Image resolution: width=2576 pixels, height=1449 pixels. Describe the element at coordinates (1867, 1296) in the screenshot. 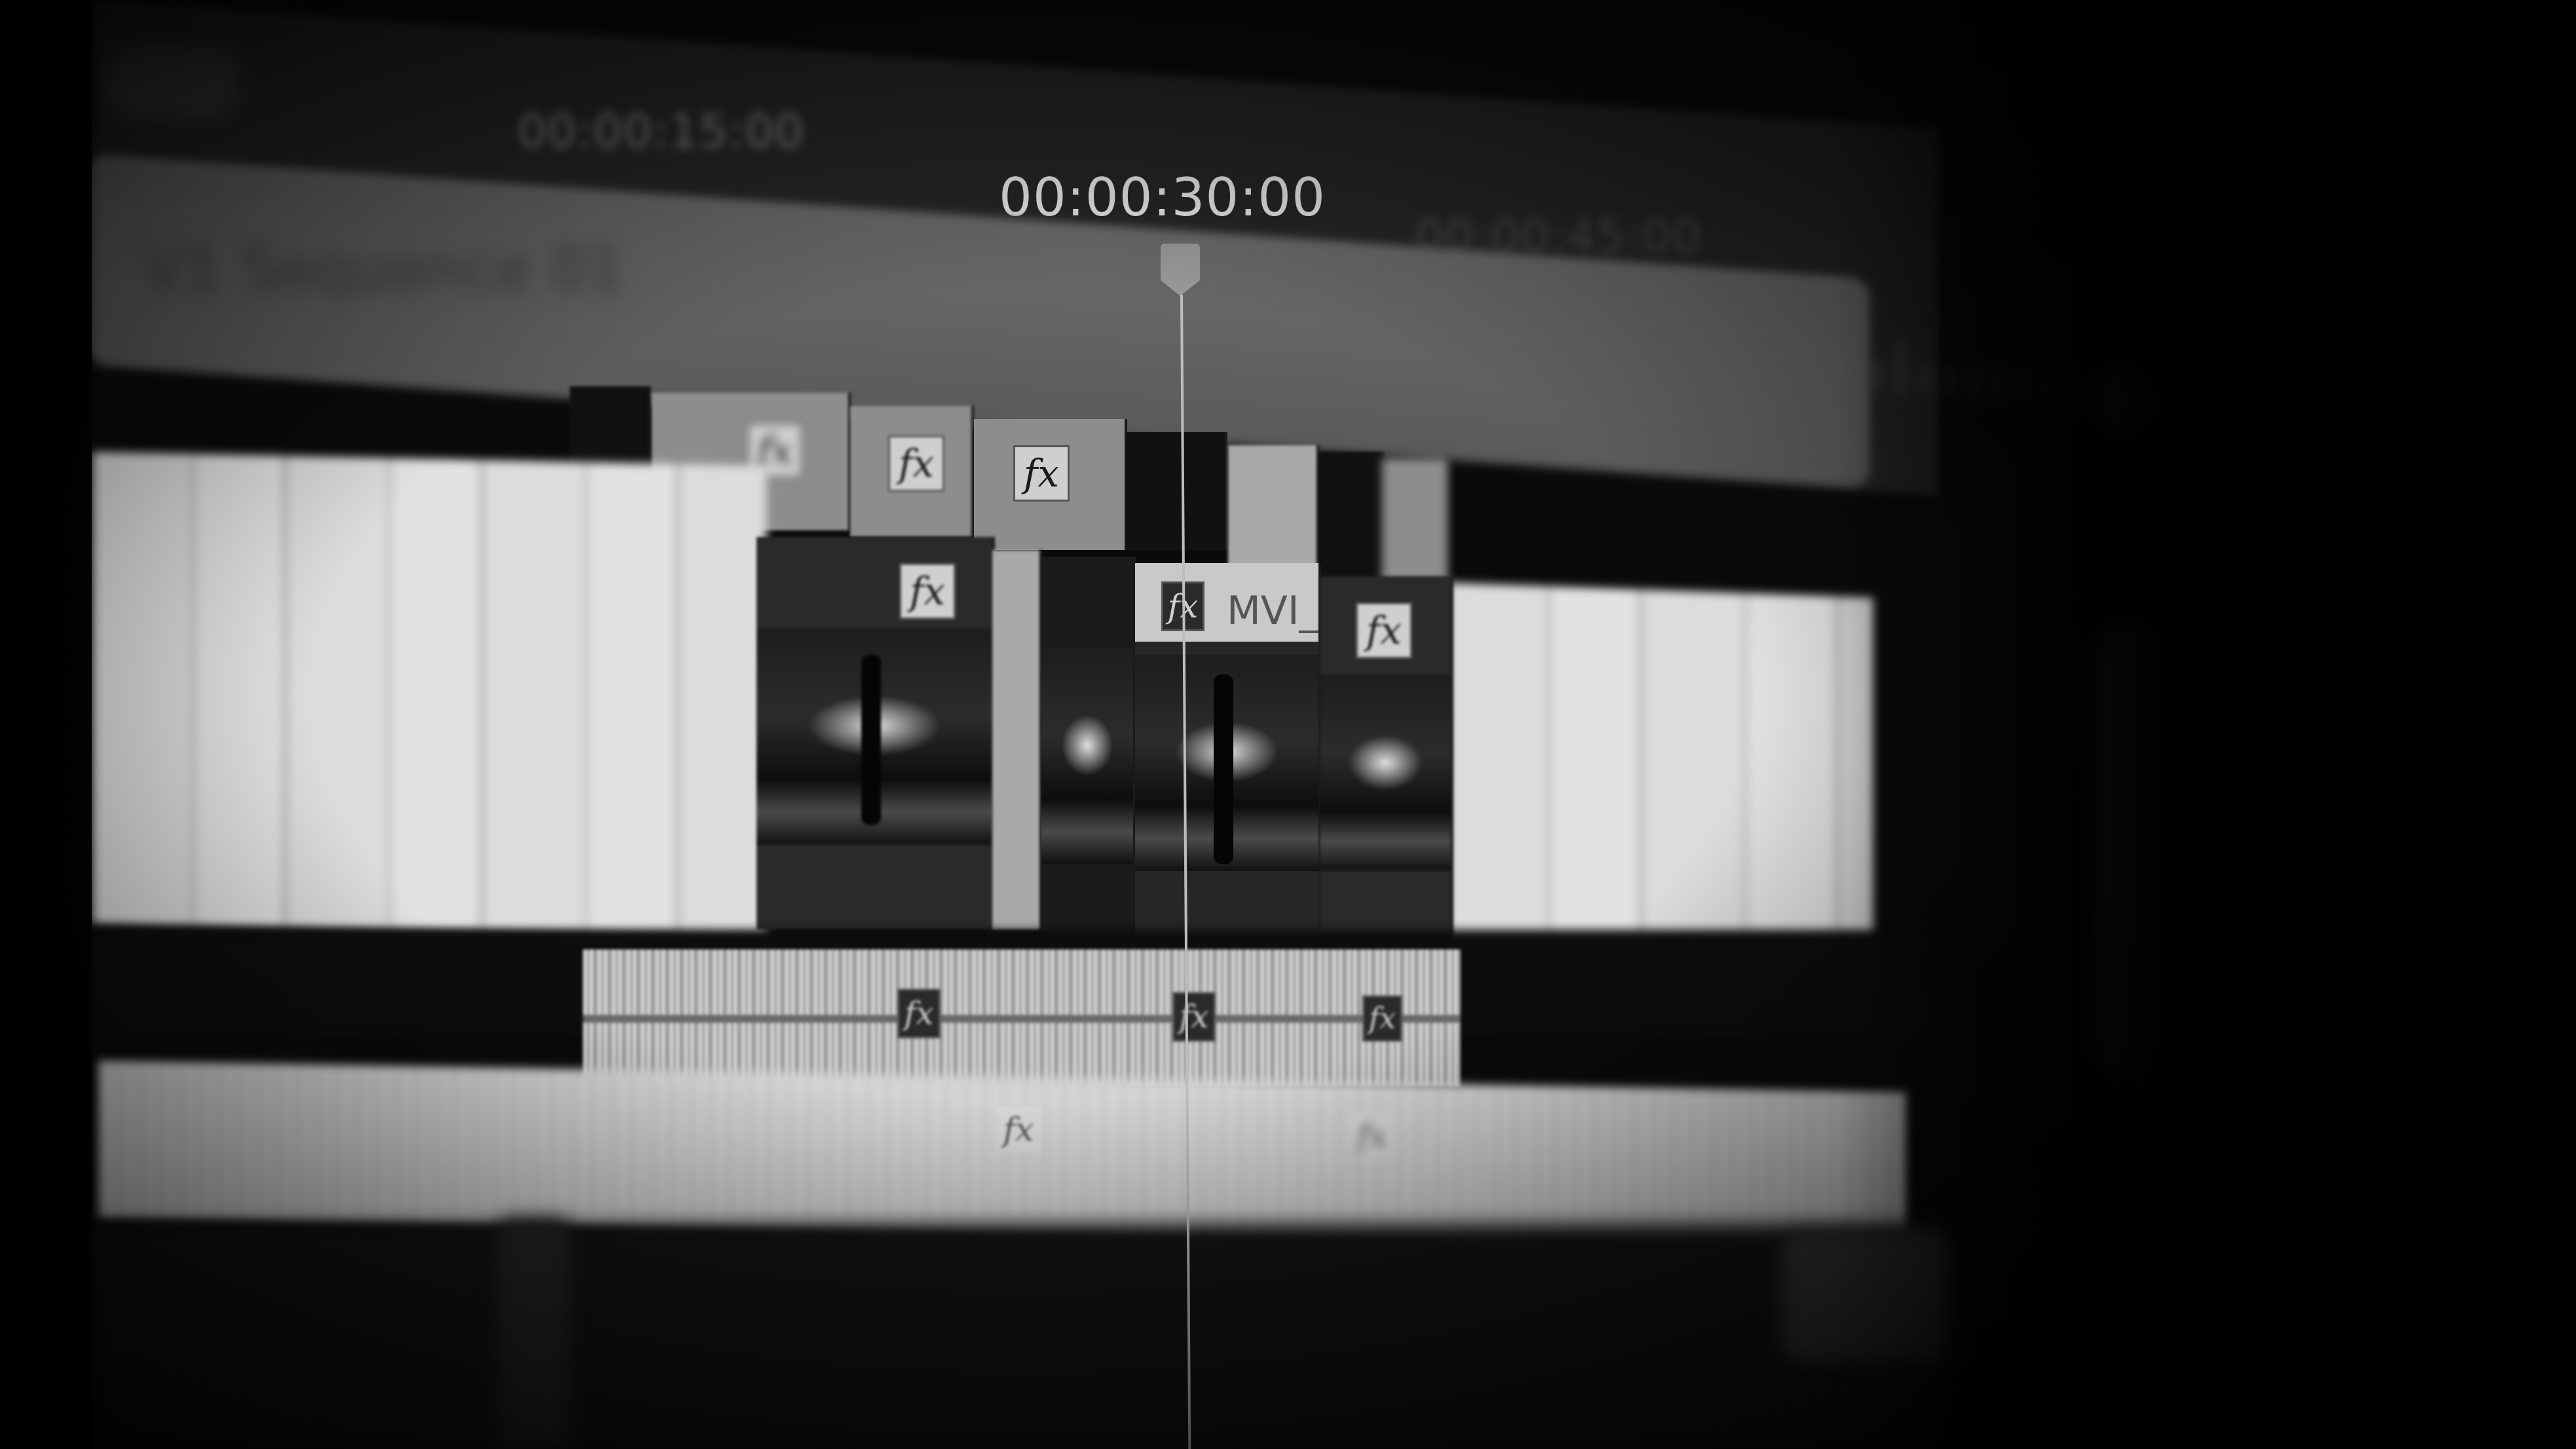

I see `track-controls` at that location.